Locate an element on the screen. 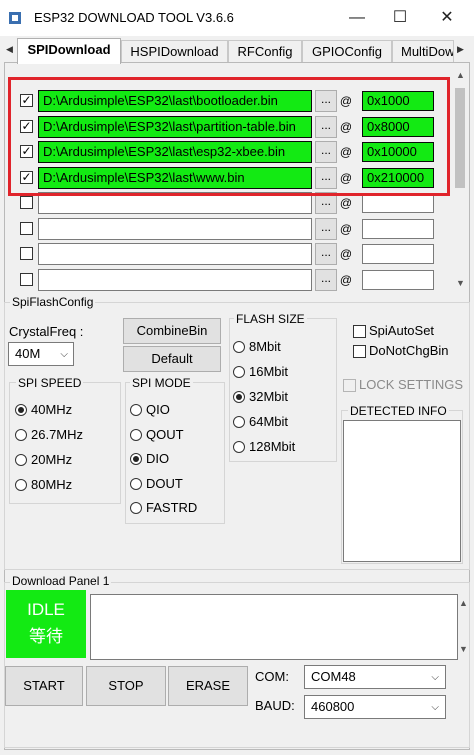 This screenshot has height=755, width=474. flash-size-option-label: 16Mbit is located at coordinates (269, 371).